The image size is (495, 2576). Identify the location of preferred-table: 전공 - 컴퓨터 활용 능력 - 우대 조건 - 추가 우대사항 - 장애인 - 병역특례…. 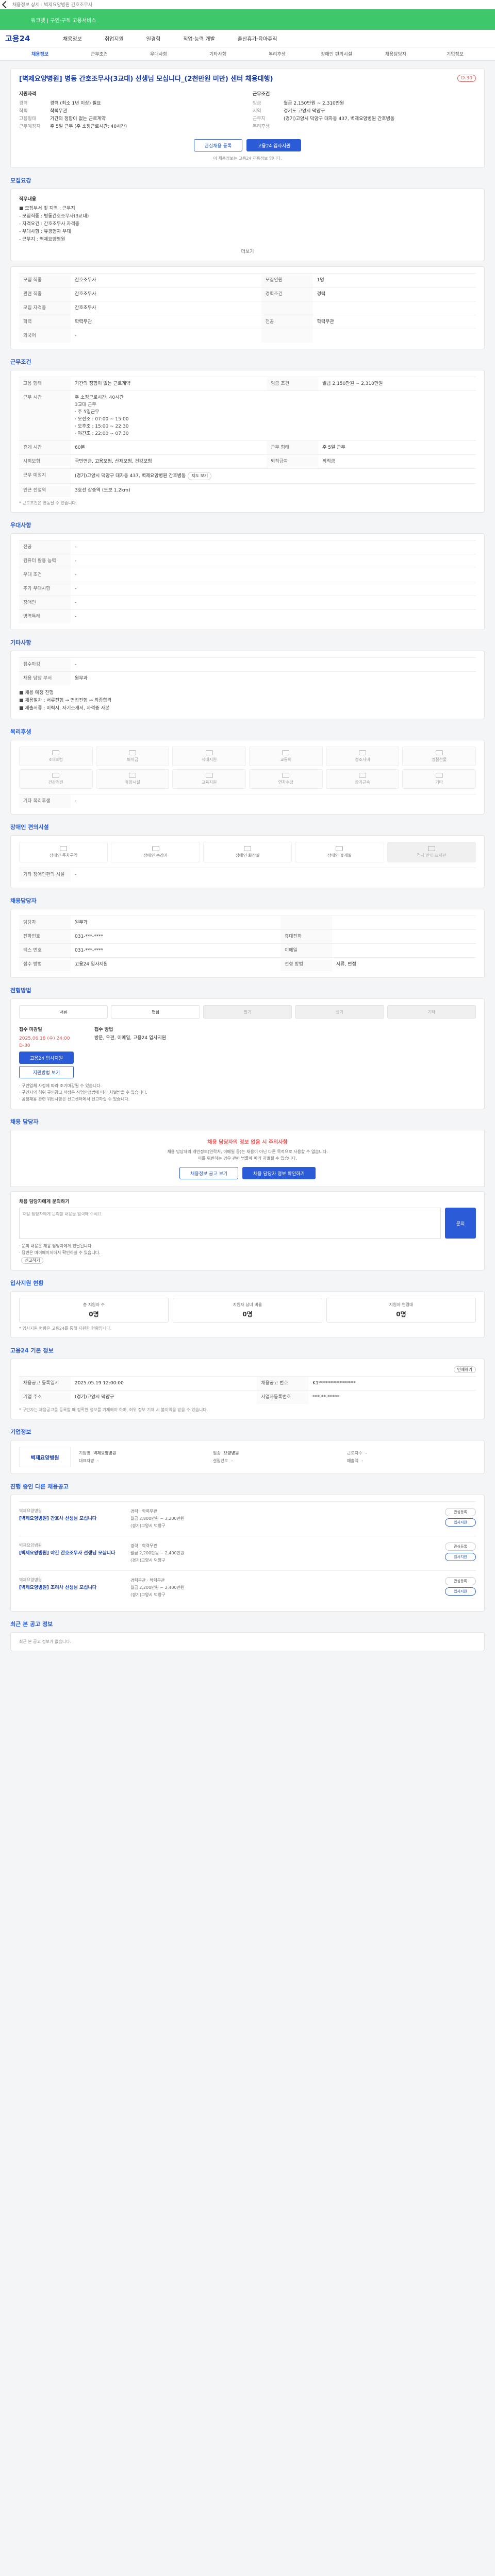
(247, 581).